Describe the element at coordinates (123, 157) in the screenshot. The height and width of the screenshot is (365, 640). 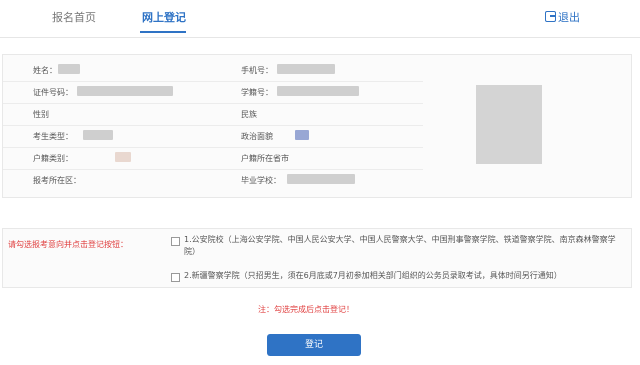
I see `hukou-type-value-redacted` at that location.